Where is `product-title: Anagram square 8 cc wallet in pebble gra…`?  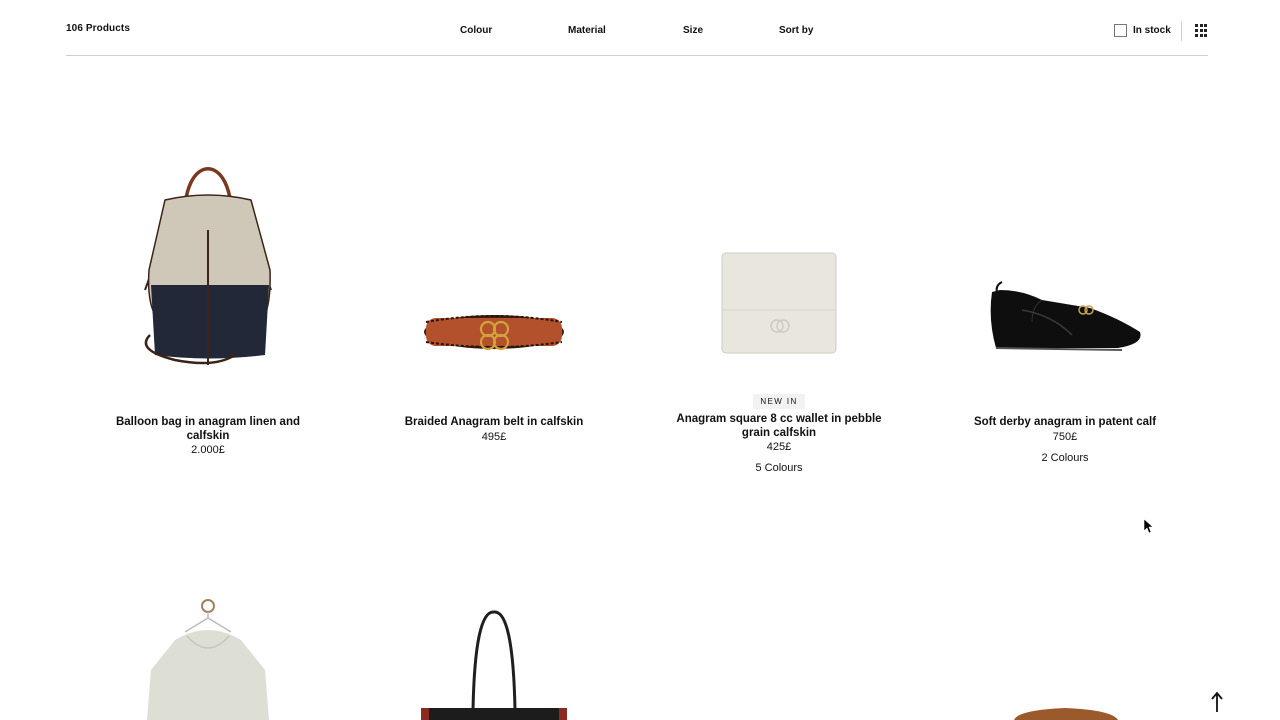
product-title: Anagram square 8 cc wallet in pebble gra… is located at coordinates (779, 426).